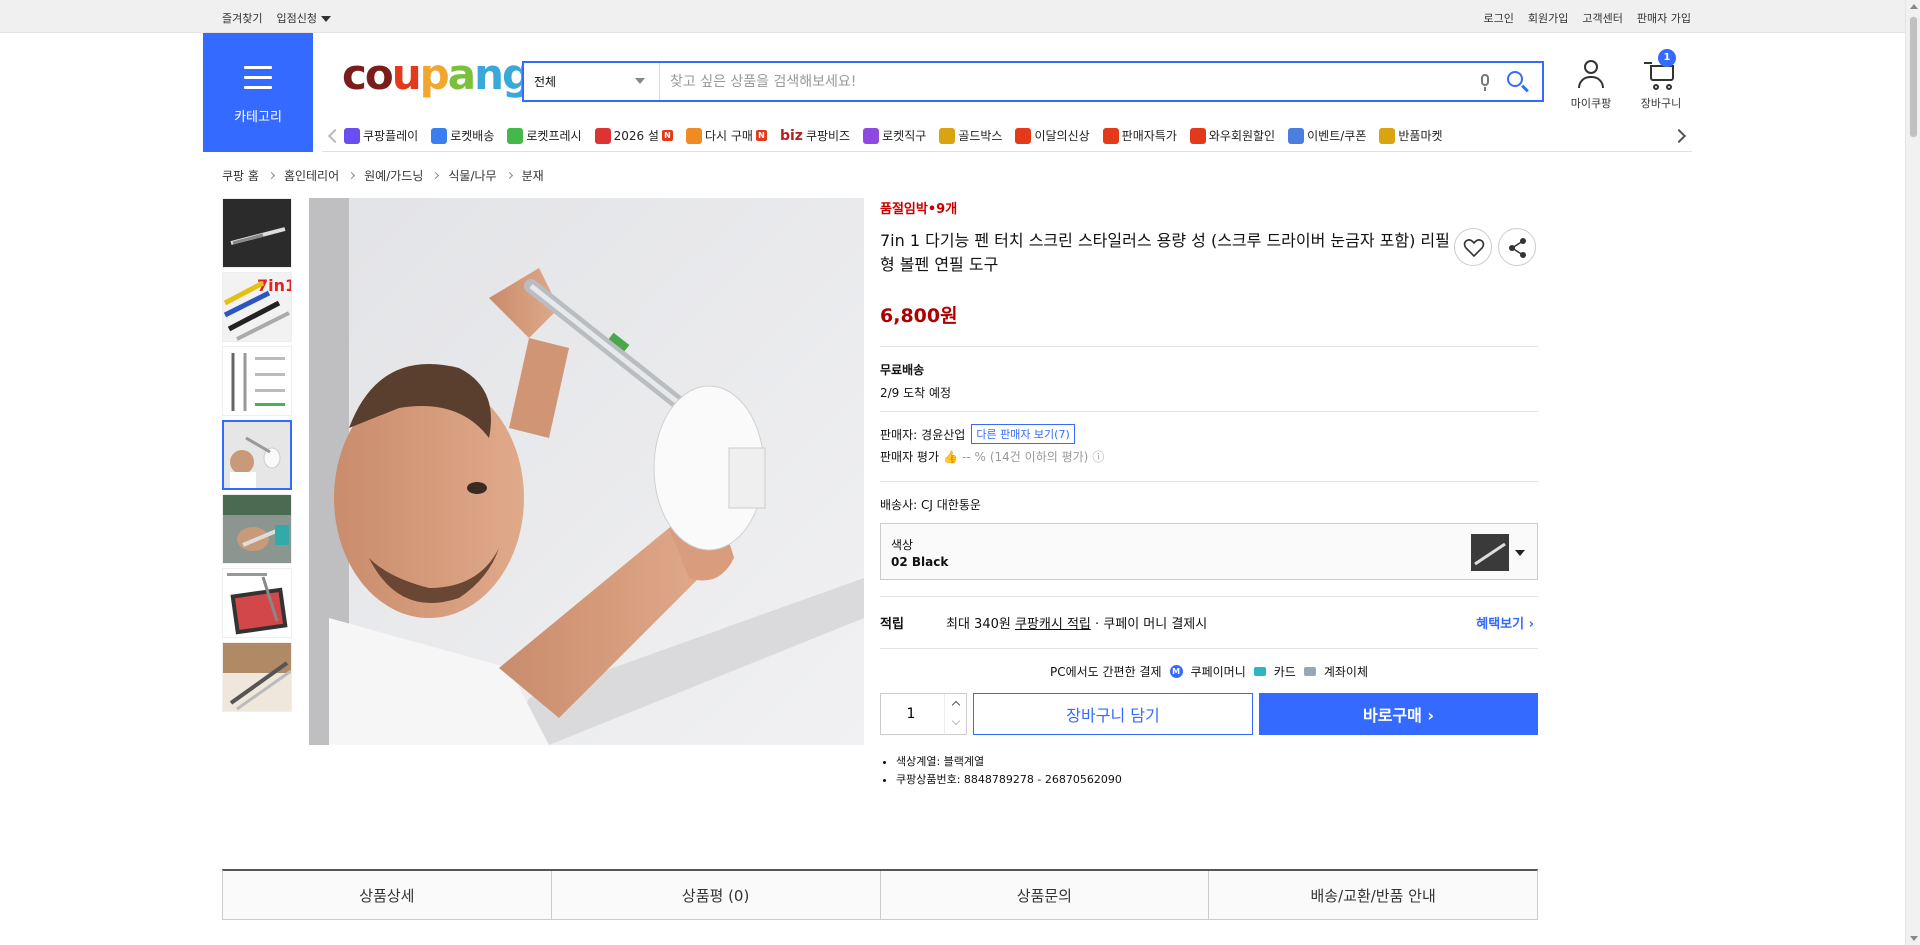 The width and height of the screenshot is (1920, 945). I want to click on coupay-icon: M, so click(1176, 671).